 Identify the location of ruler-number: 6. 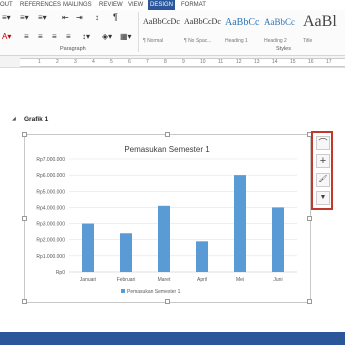
(129, 62).